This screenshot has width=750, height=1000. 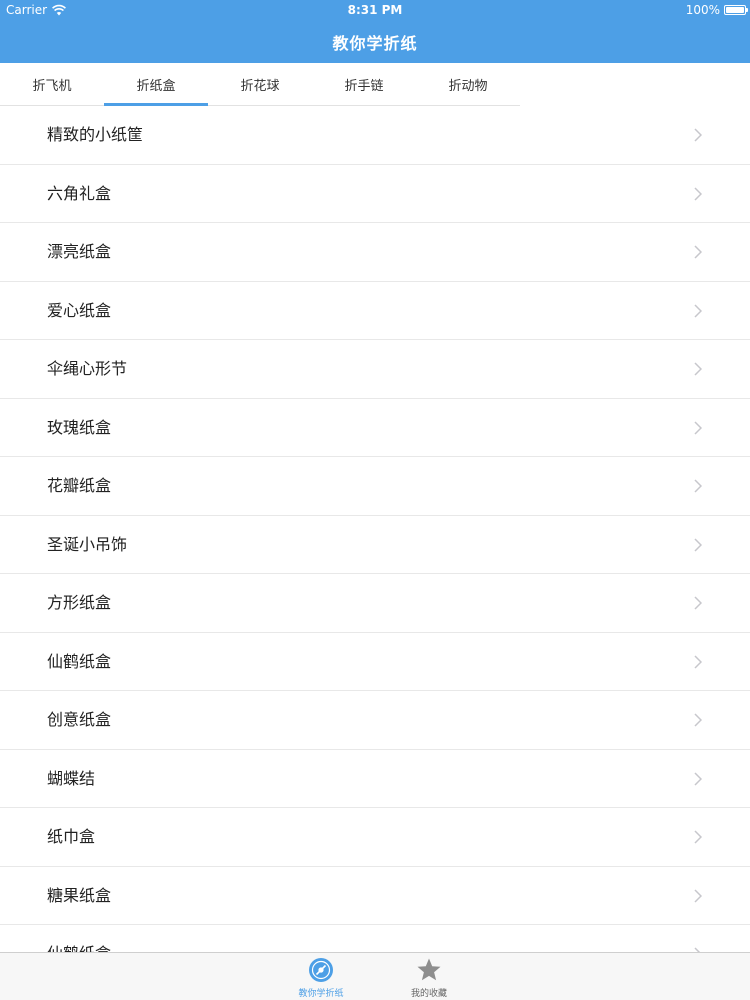 What do you see at coordinates (375, 976) in the screenshot?
I see `bottom-tab-bar: 教你学折纸 我的收藏` at bounding box center [375, 976].